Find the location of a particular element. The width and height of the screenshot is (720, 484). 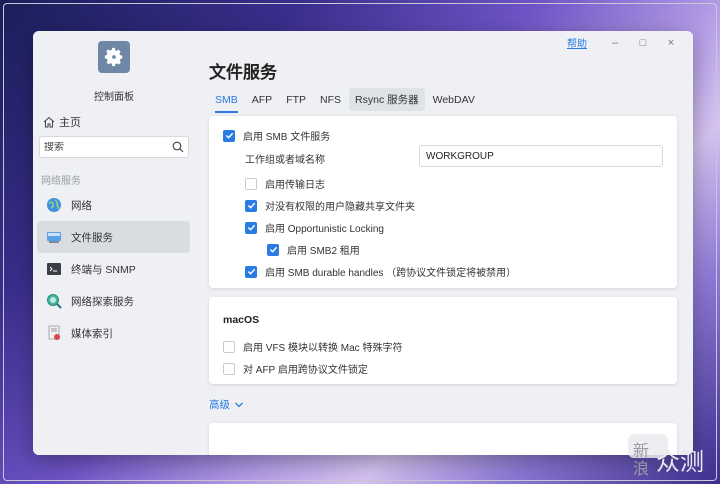

maximize-button: □ is located at coordinates (643, 43).